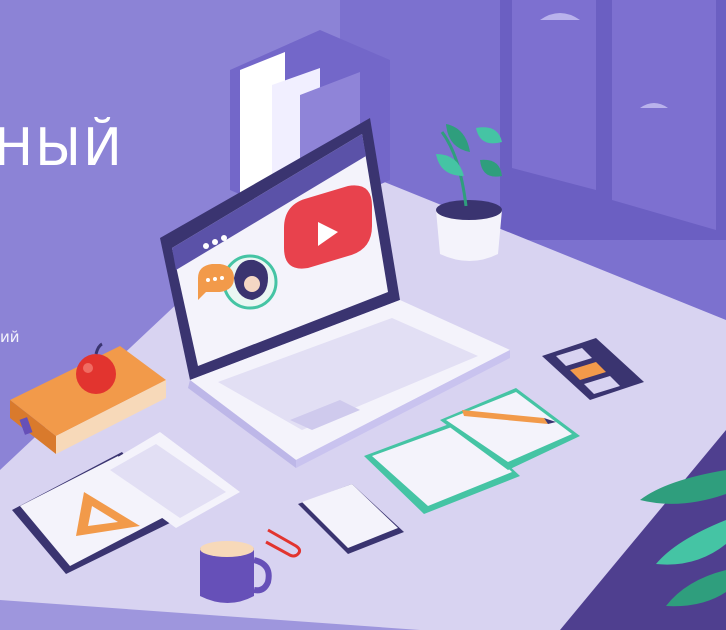 This screenshot has width=726, height=630. What do you see at coordinates (10, 337) in the screenshot?
I see `hero-subtitle-fragment: ий` at bounding box center [10, 337].